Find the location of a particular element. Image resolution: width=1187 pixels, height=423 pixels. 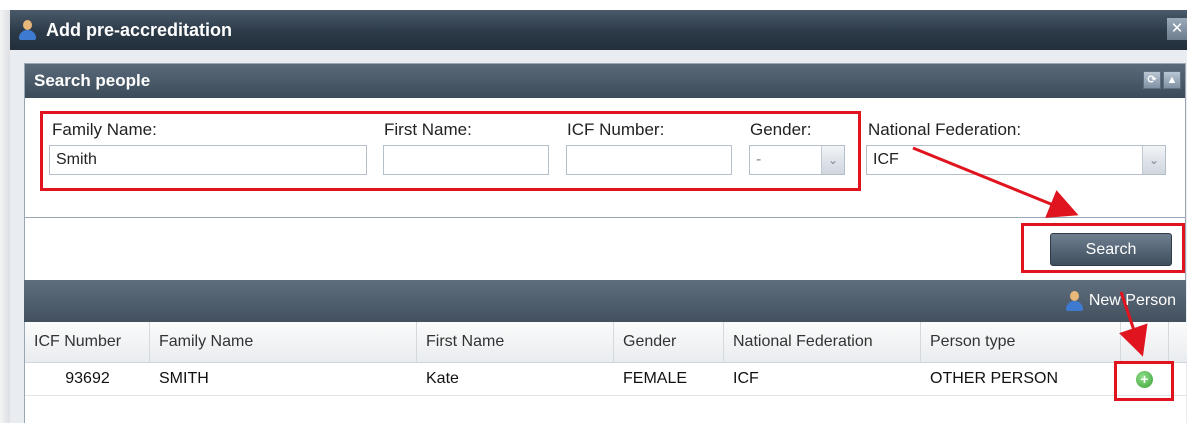

close-icon: ✕ is located at coordinates (1177, 29).